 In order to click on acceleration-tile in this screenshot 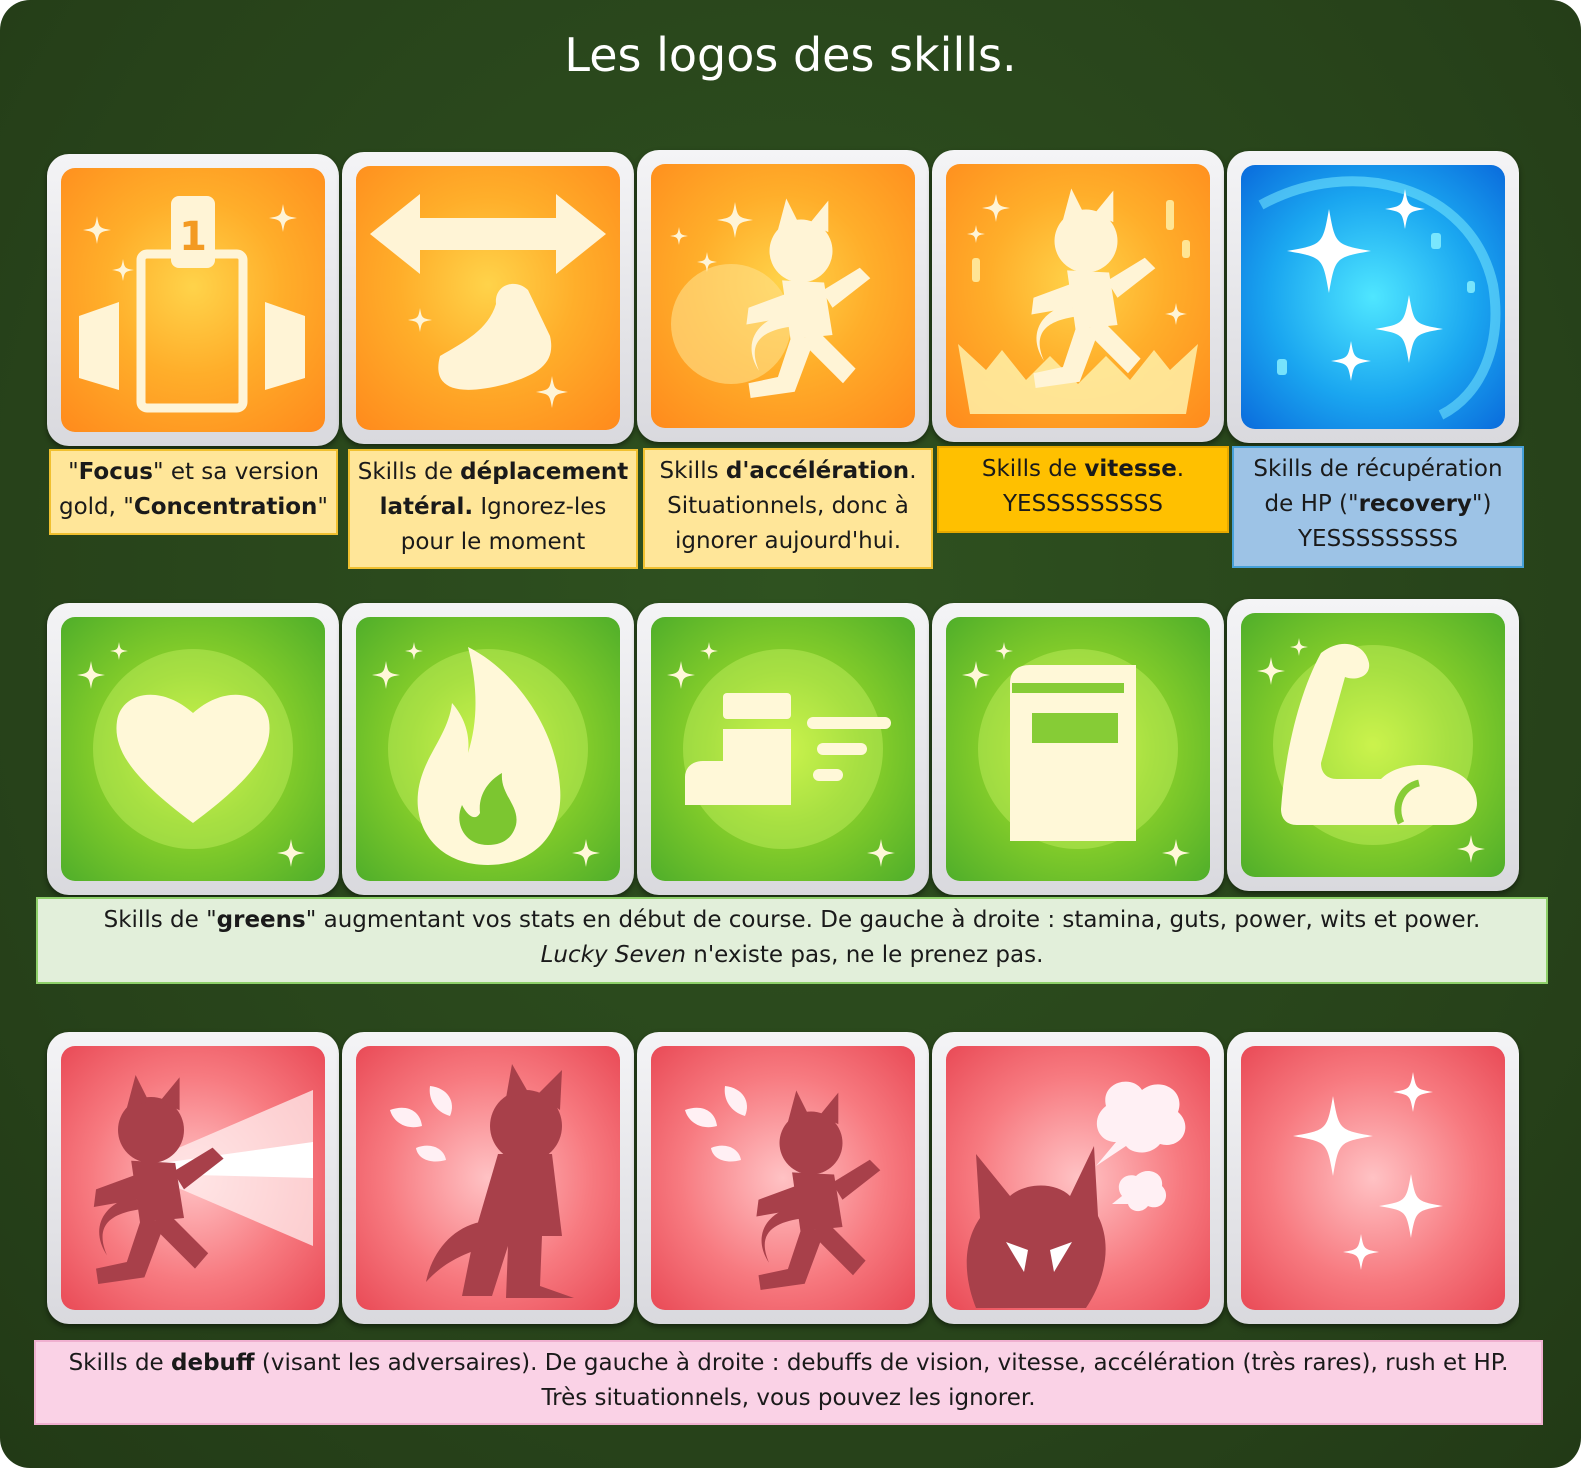, I will do `click(783, 296)`.